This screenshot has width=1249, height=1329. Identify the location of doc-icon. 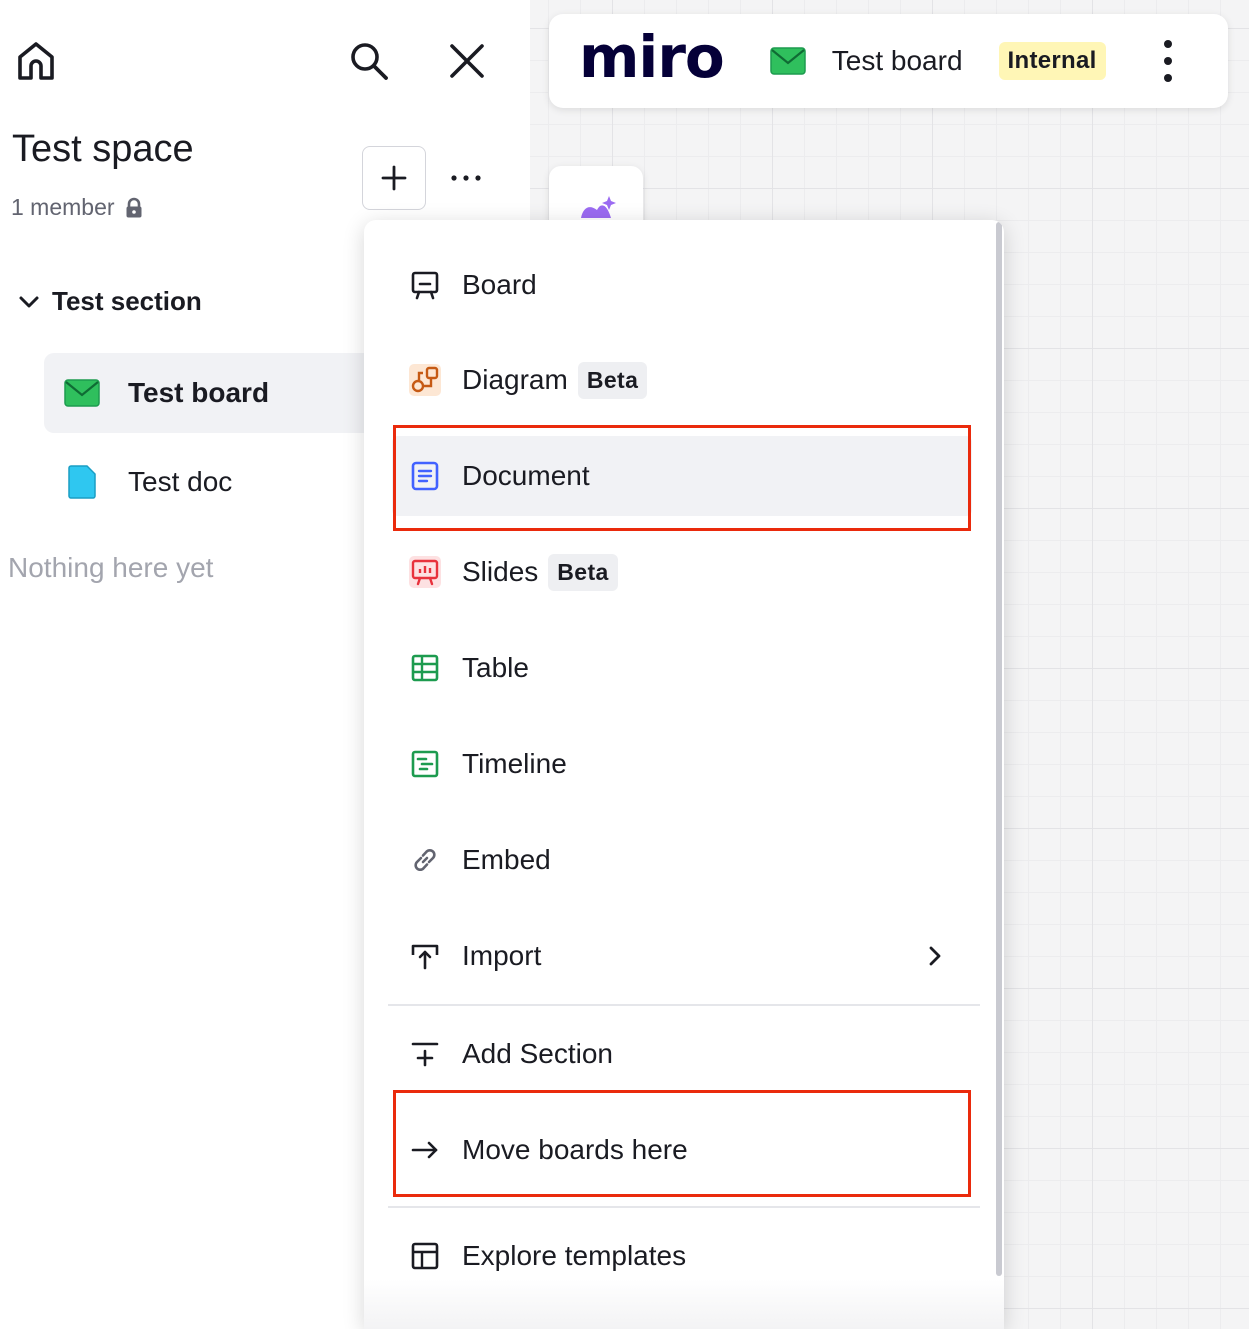
(82, 482).